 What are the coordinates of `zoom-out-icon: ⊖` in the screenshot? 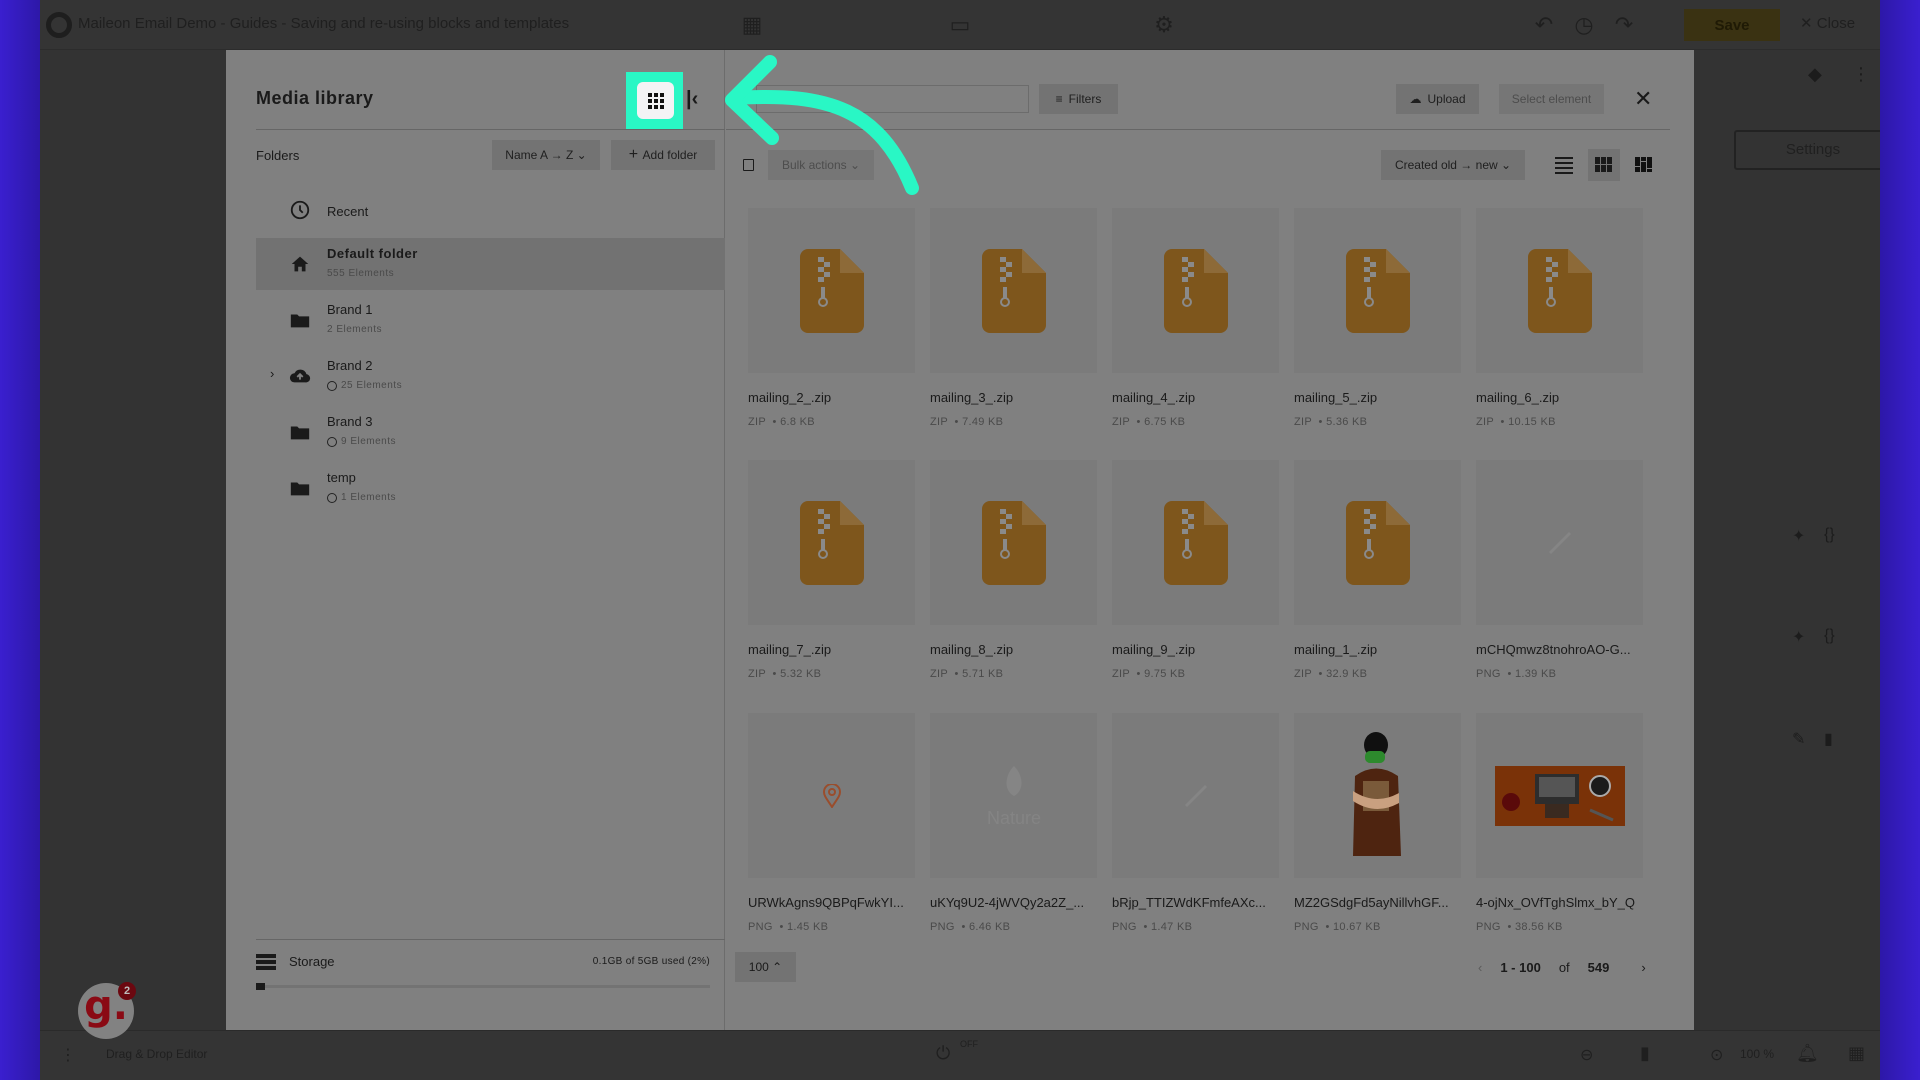 It's located at (1586, 1055).